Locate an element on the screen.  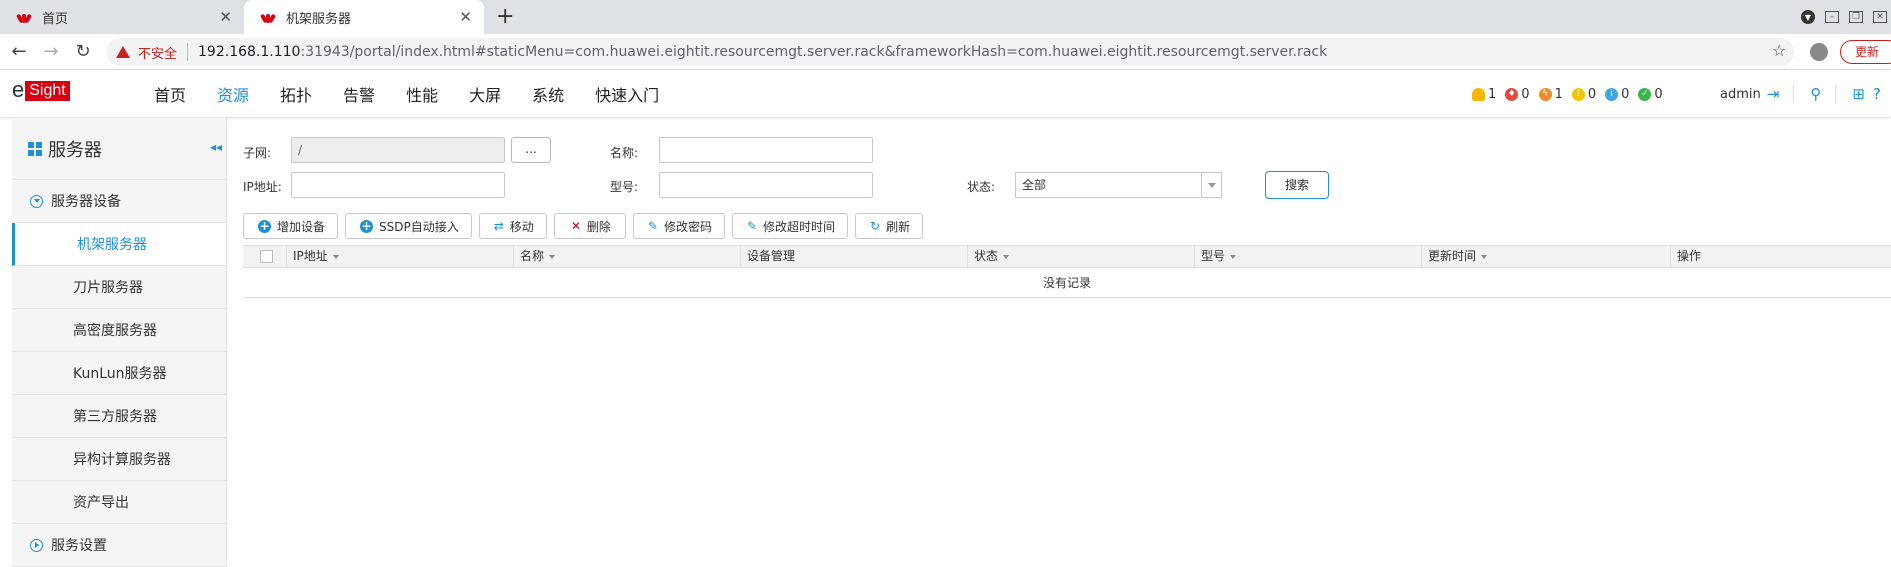
user-area: admin ⇥ ⚲ ⊞ ? is located at coordinates (1800, 94).